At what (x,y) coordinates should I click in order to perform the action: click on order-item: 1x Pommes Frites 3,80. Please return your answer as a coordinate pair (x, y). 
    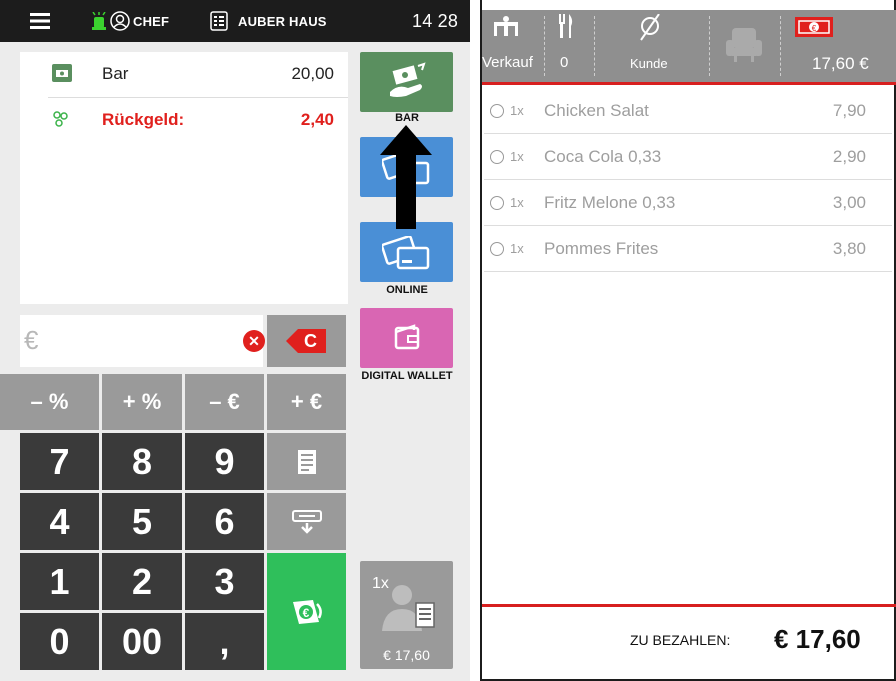
    Looking at the image, I should click on (688, 249).